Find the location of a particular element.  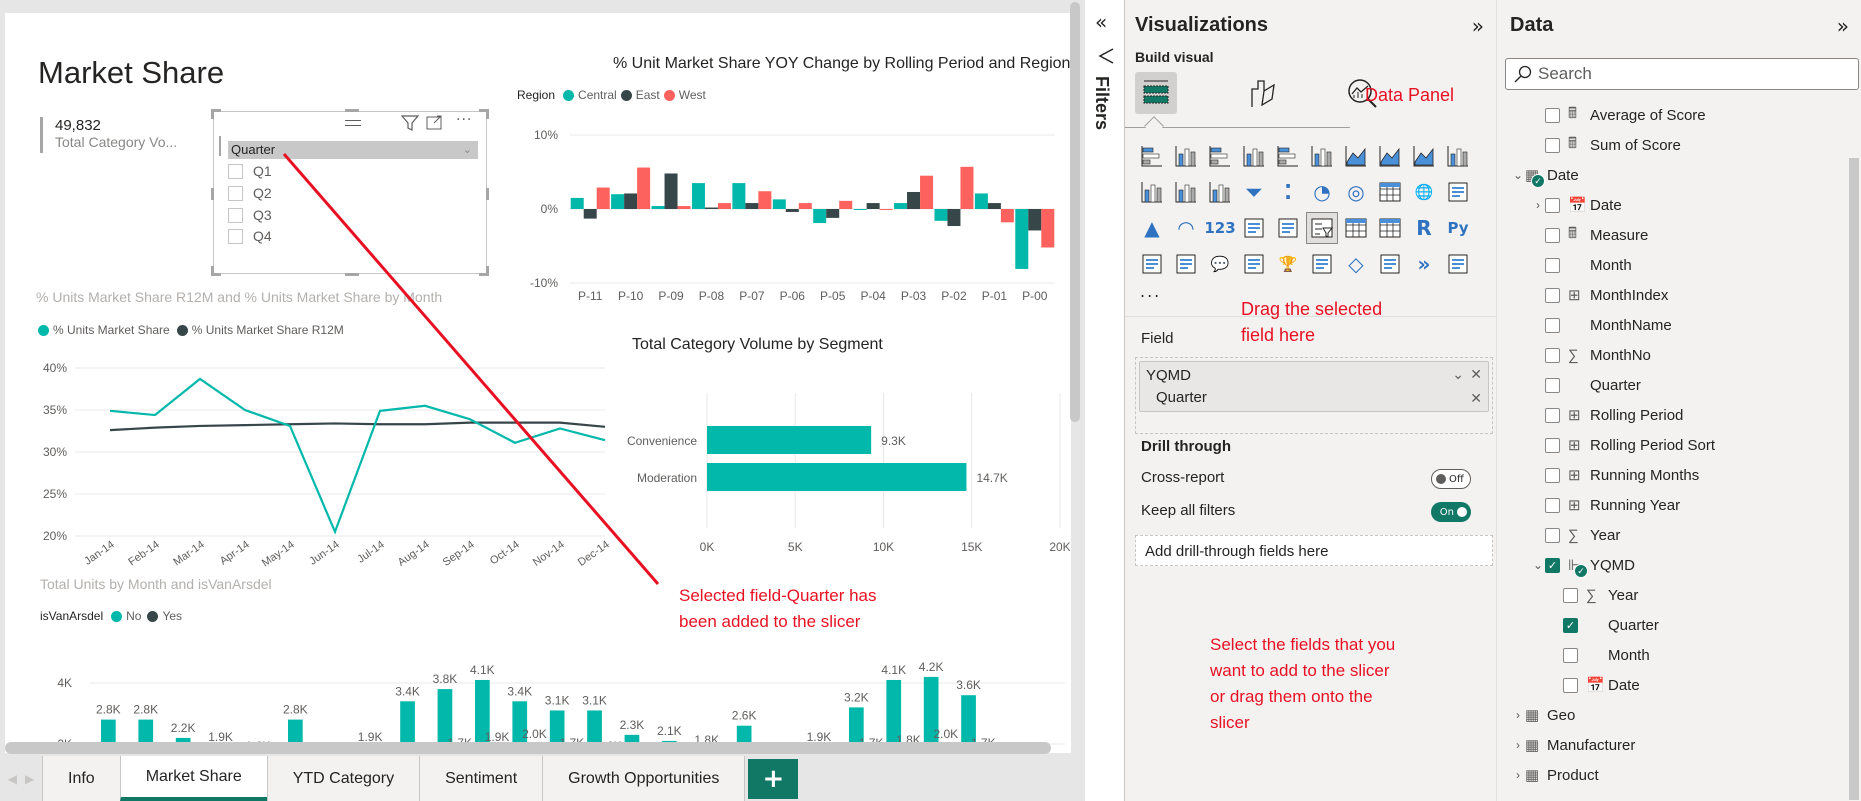

cross-report-toggle: Off is located at coordinates (1451, 479).